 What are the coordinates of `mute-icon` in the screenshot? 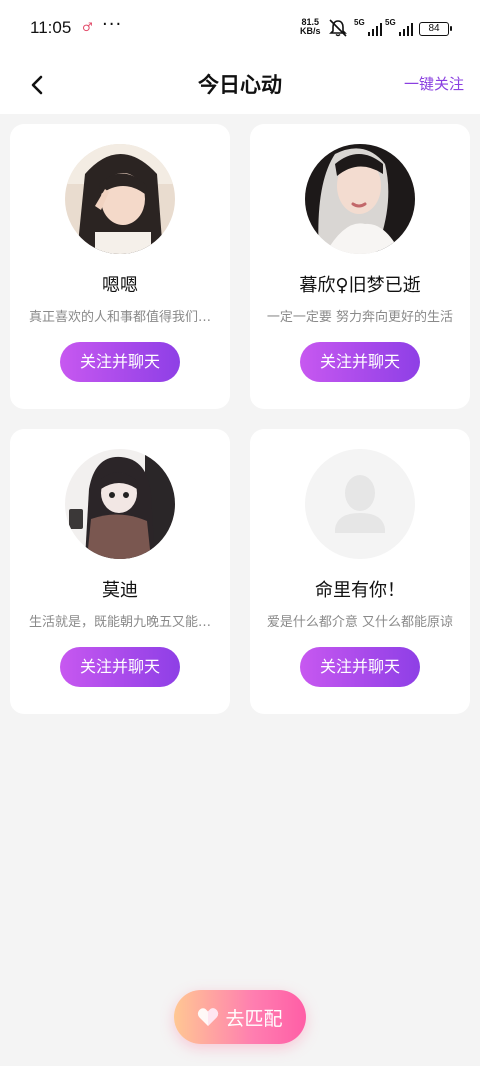 It's located at (338, 28).